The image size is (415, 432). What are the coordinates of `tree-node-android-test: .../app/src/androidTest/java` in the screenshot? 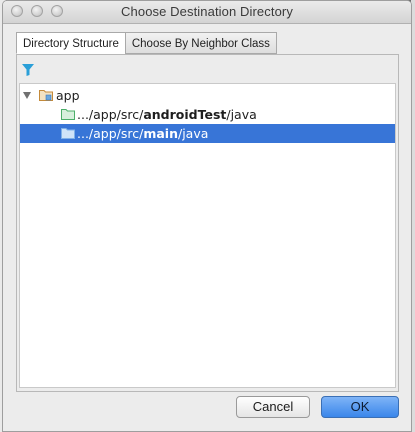 It's located at (207, 114).